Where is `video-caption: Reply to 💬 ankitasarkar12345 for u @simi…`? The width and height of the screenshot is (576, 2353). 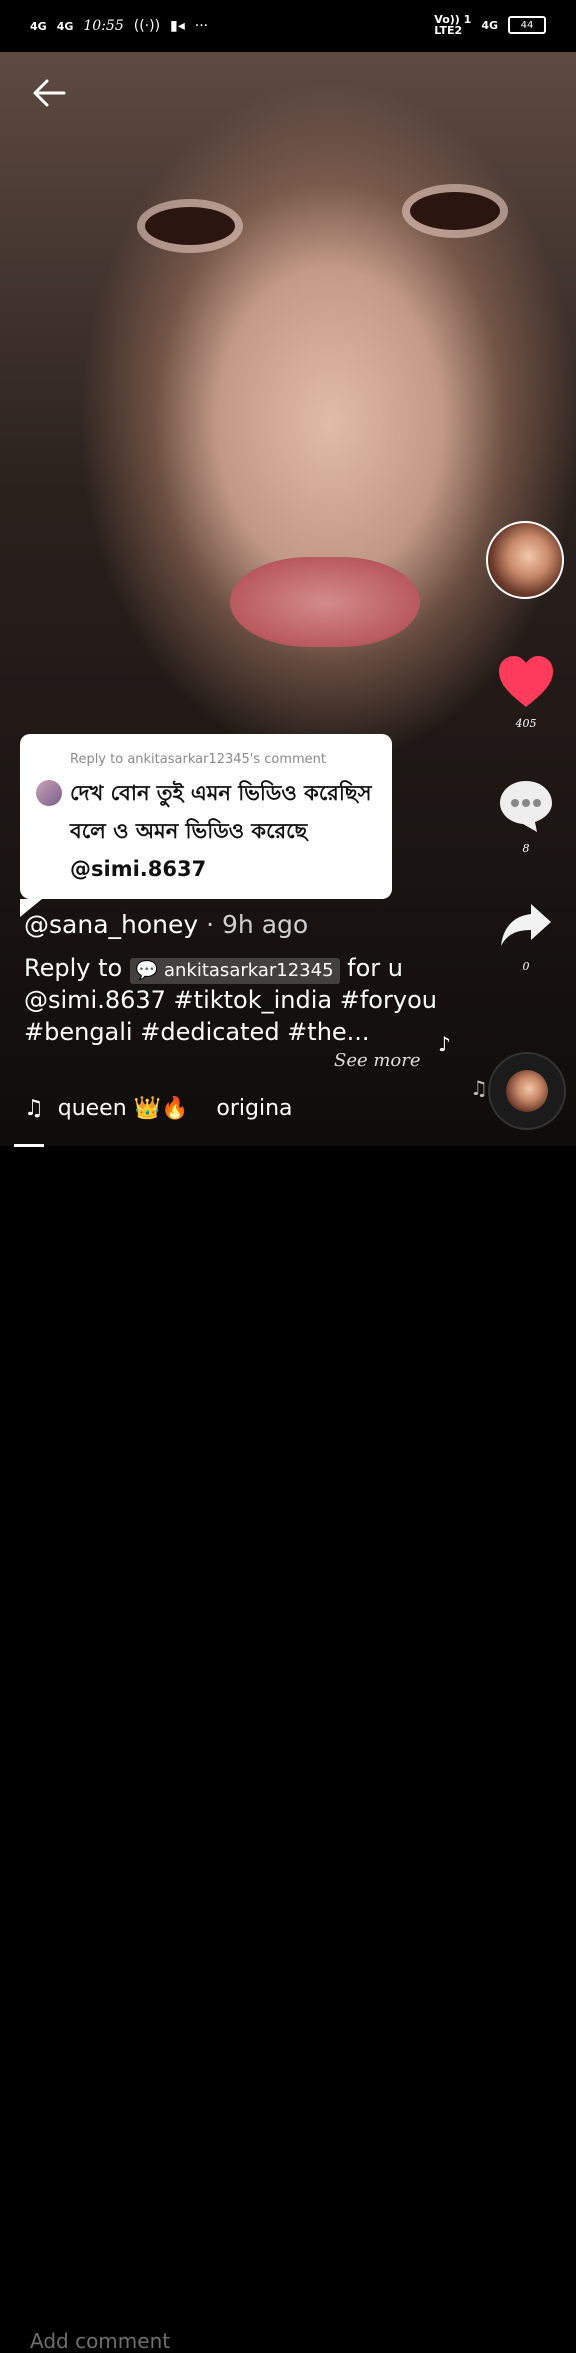
video-caption: Reply to 💬 ankitasarkar12345 for u @simi… is located at coordinates (244, 1000).